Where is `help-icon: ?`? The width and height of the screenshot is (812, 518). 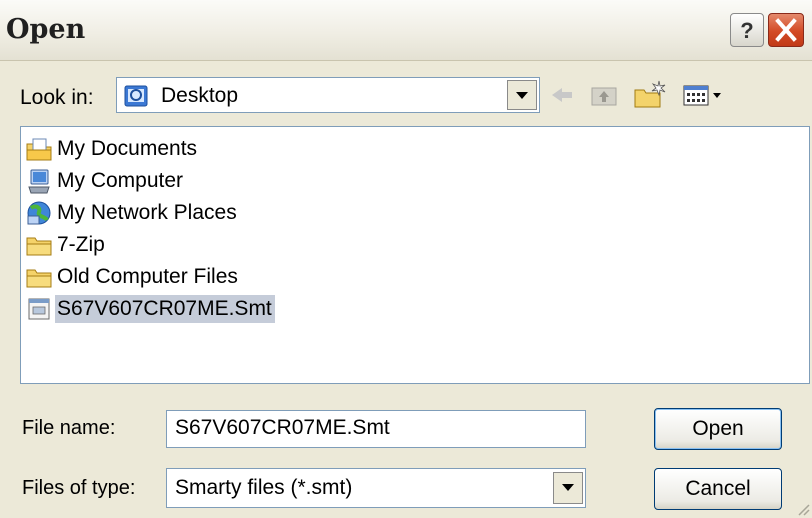
help-icon: ? is located at coordinates (746, 30).